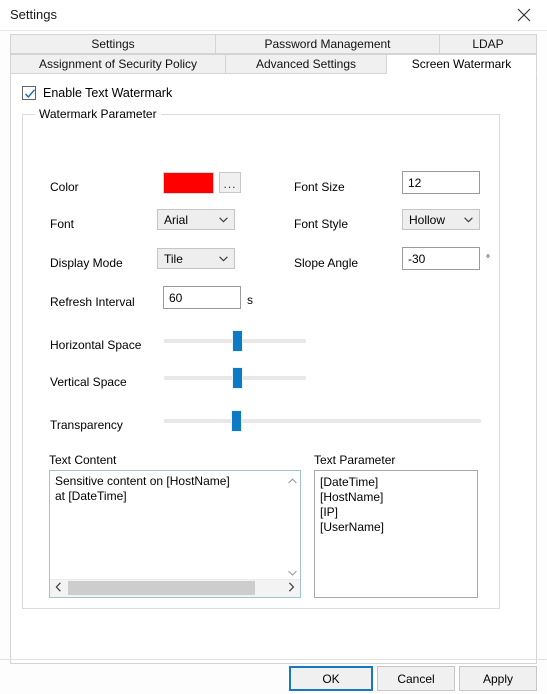 The width and height of the screenshot is (547, 694). What do you see at coordinates (398, 527) in the screenshot?
I see `list-item: [UserName]` at bounding box center [398, 527].